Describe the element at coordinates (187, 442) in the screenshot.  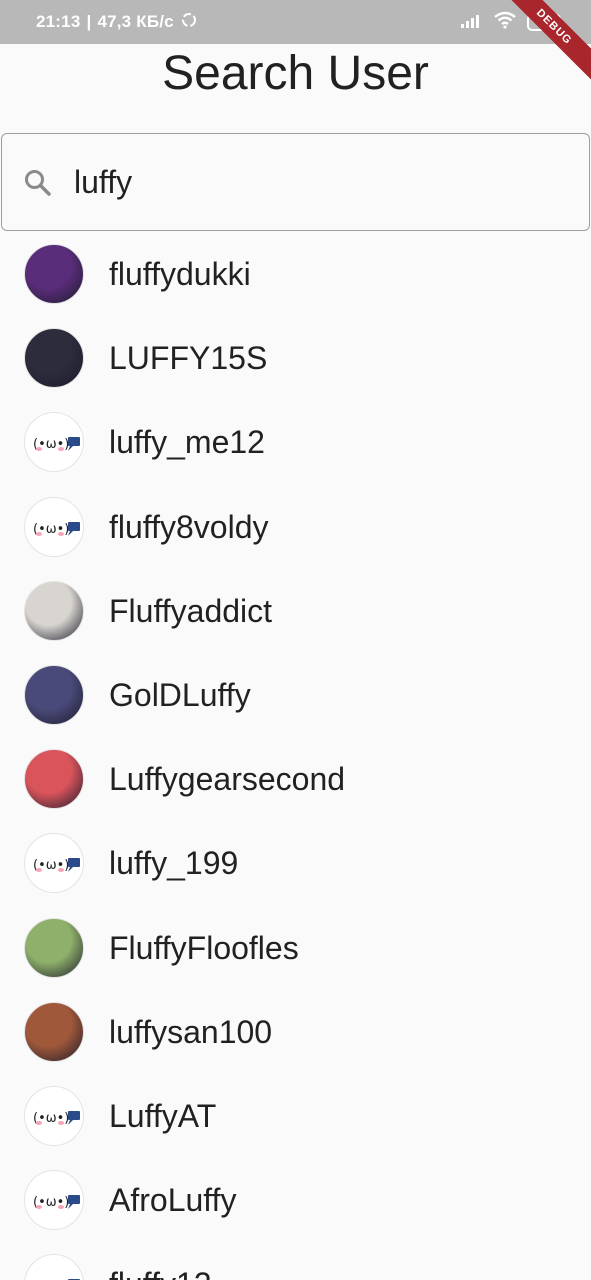
I see `username-label: luffy_me12` at that location.